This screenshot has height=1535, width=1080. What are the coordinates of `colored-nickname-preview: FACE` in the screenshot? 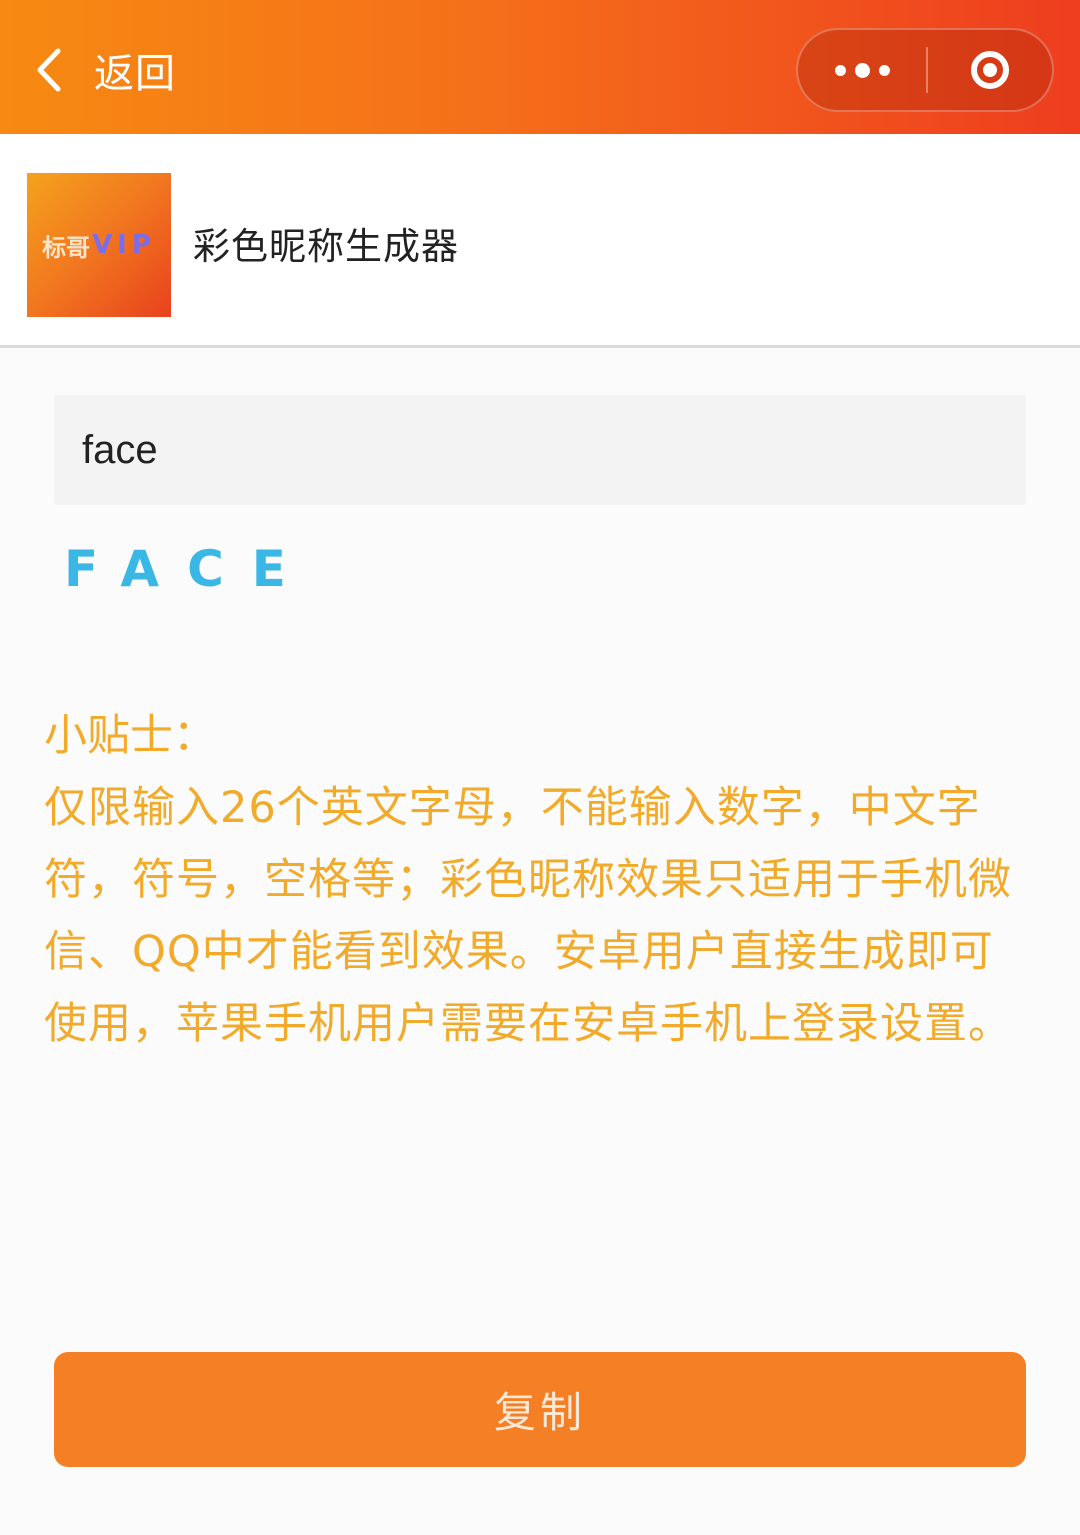 It's located at (189, 569).